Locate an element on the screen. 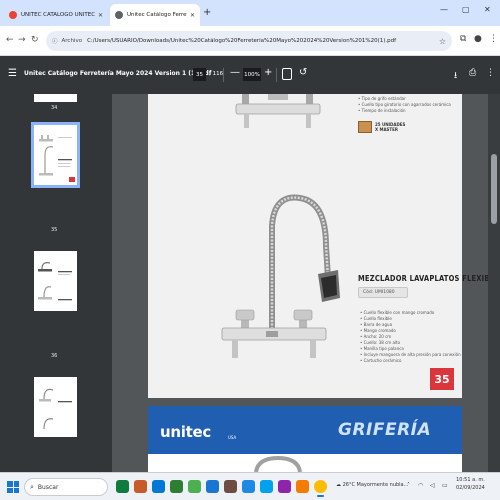 This screenshot has width=500, height=500. search-placeholder: Buscar is located at coordinates (48, 487).